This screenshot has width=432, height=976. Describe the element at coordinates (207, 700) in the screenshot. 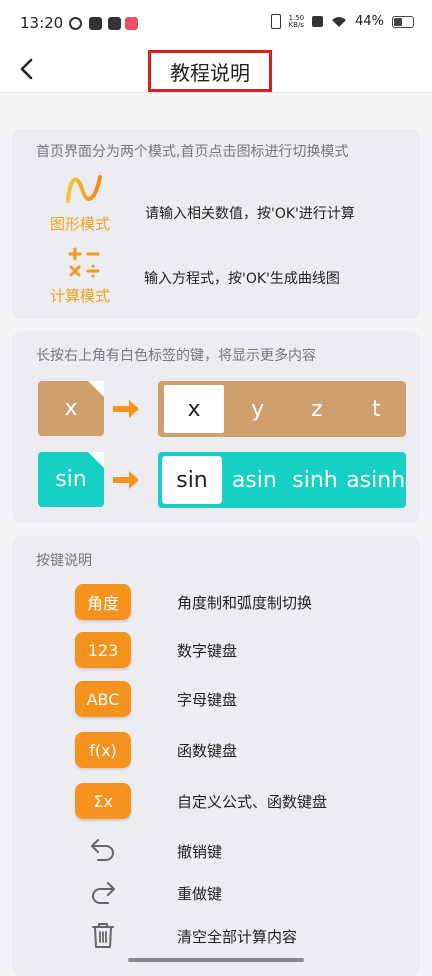

I see `letter-key-description: 字母键盘` at that location.